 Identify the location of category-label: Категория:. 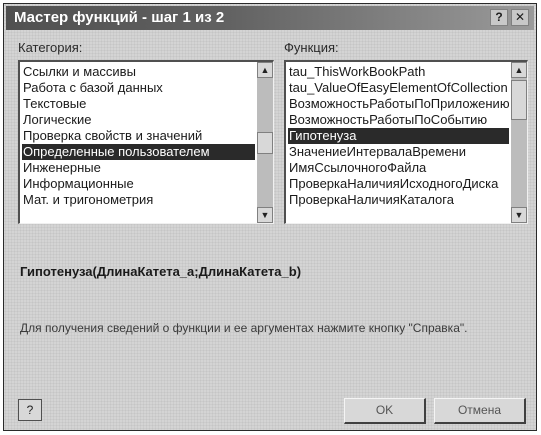
(50, 47).